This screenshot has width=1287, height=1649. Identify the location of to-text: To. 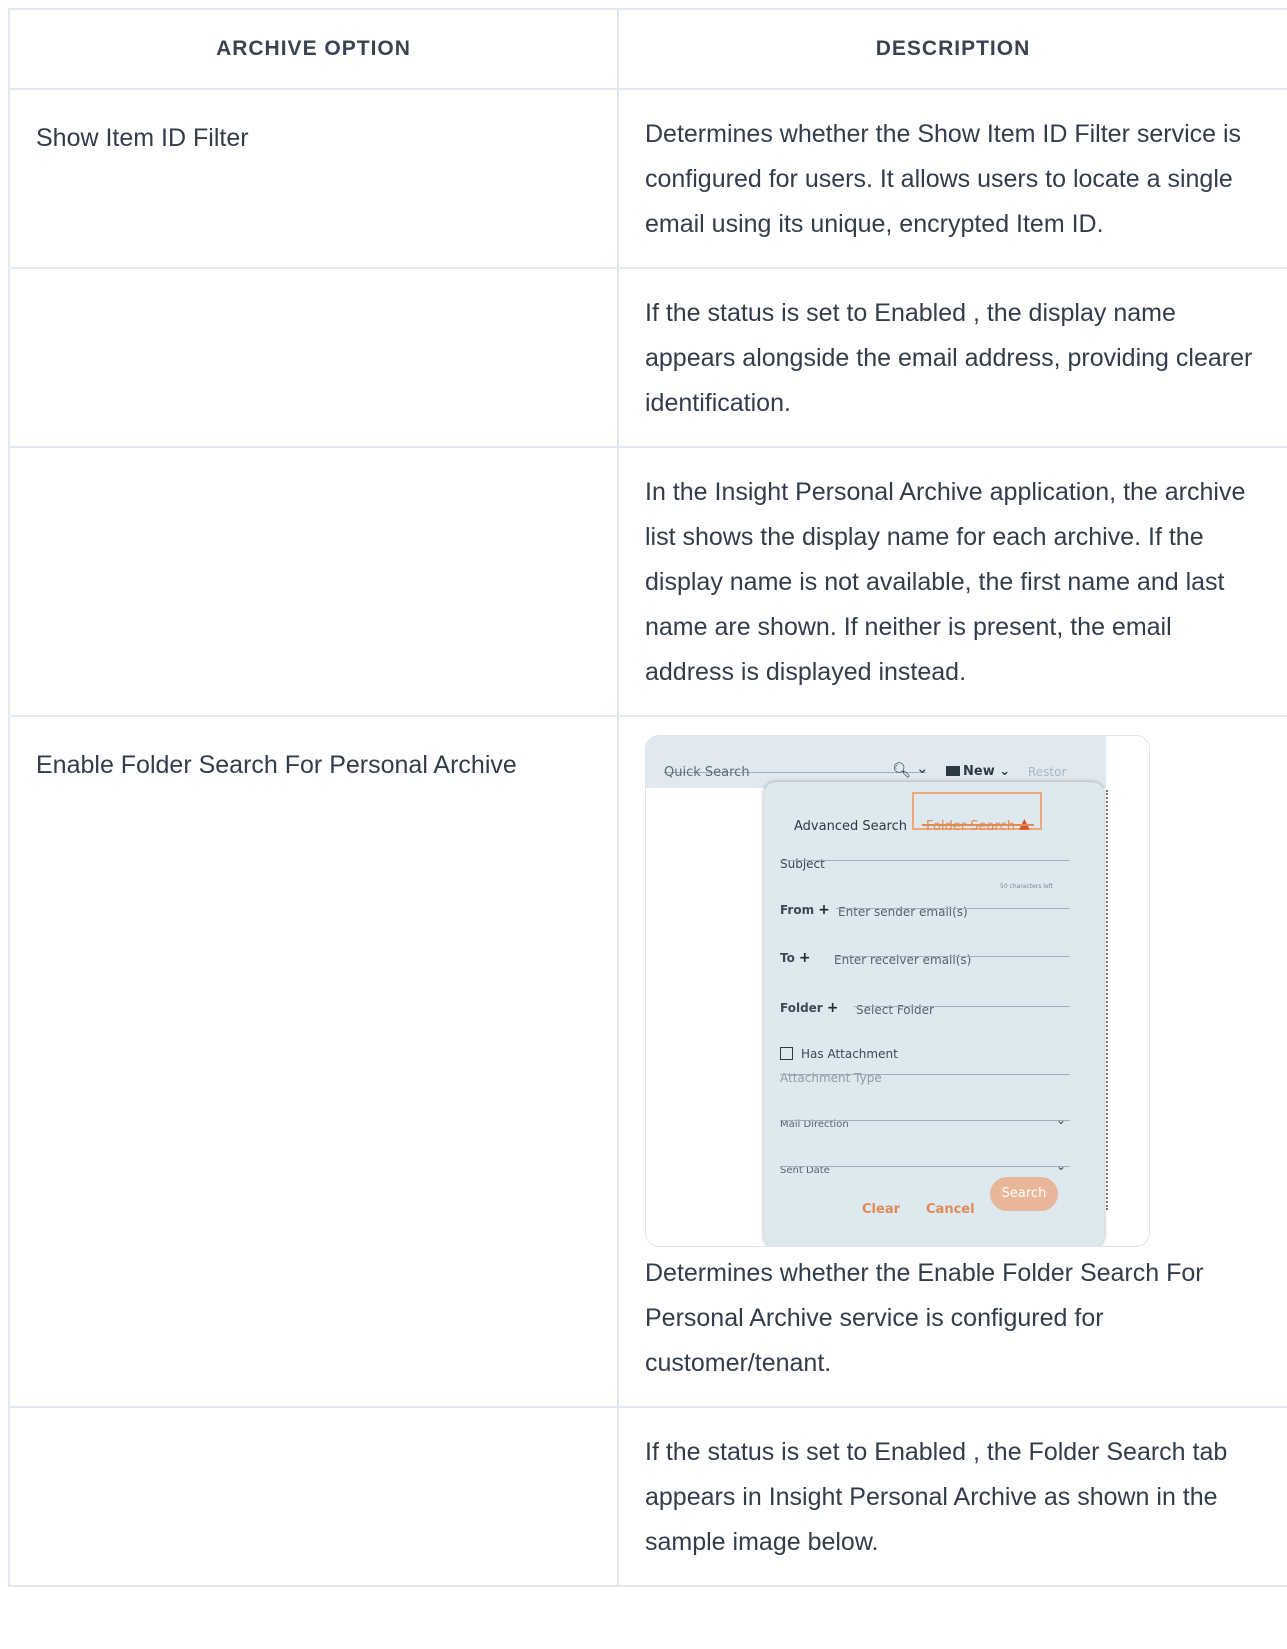
(787, 958).